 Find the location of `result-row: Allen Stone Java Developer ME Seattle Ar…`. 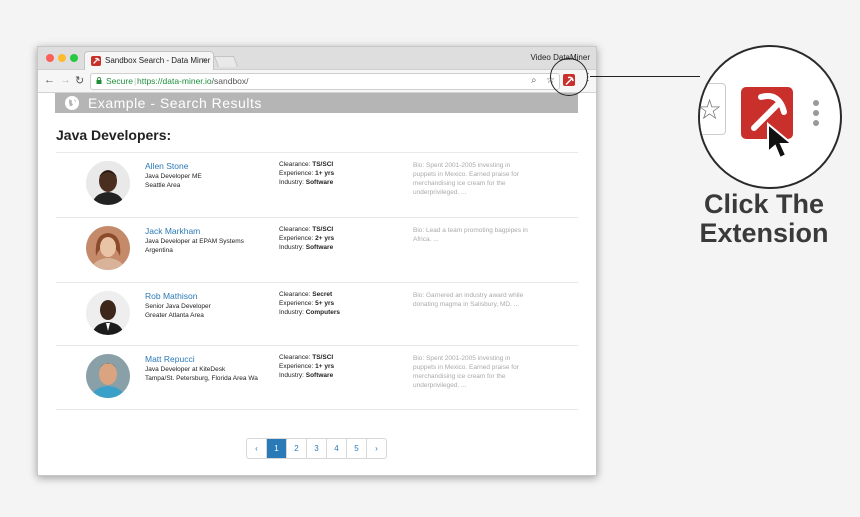

result-row: Allen Stone Java Developer ME Seattle Ar… is located at coordinates (317, 184).